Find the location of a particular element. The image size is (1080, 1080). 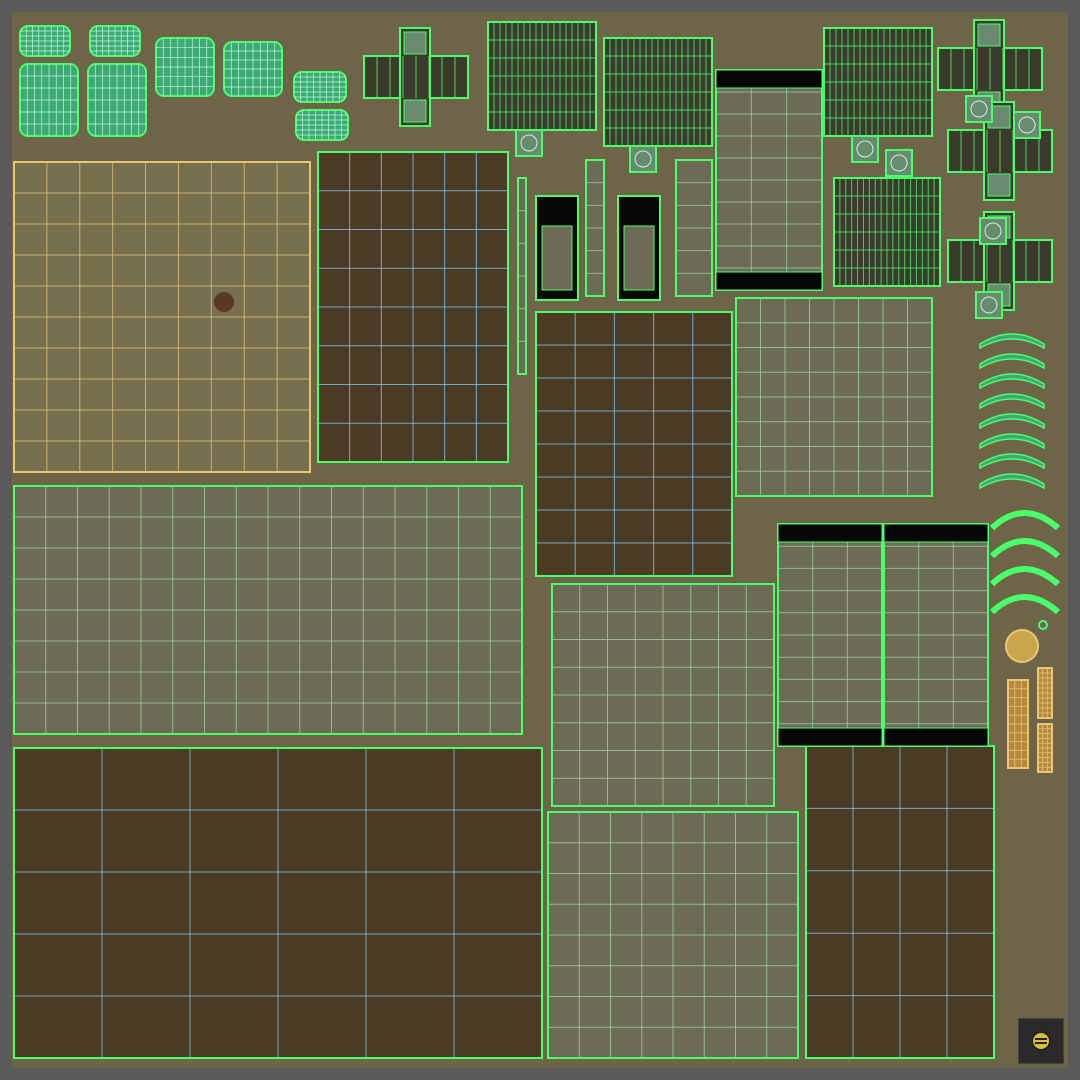

seat-island is located at coordinates (162, 317).